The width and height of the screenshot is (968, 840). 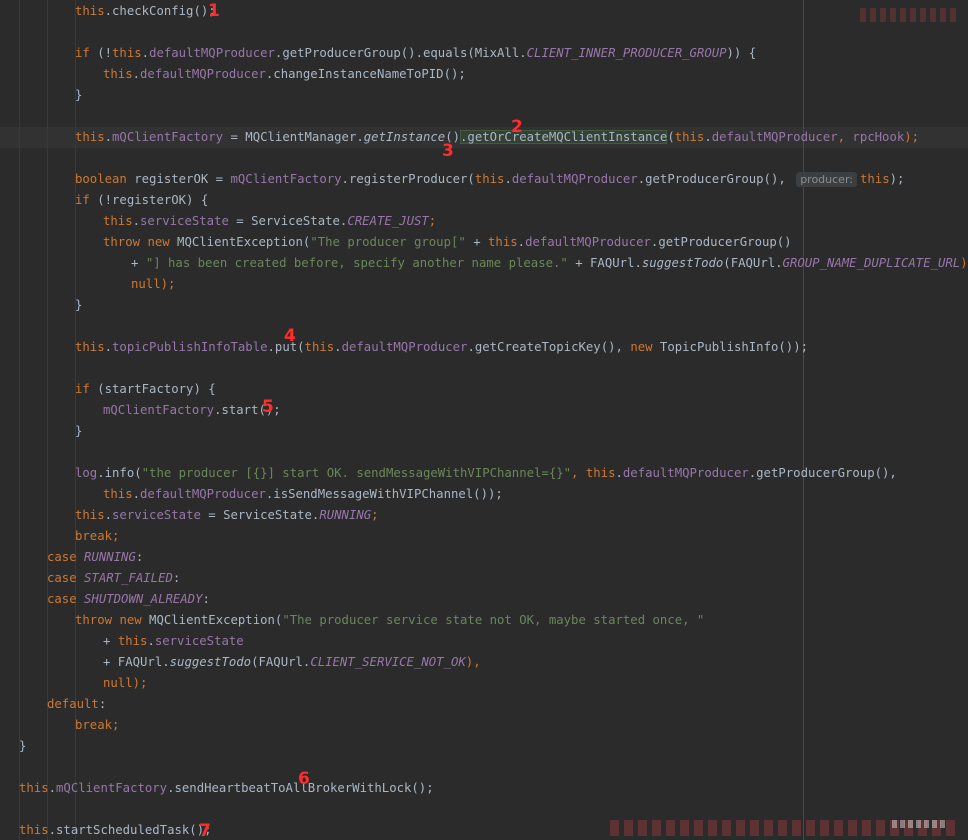 I want to click on code-token: CREATE_JUST, so click(x=388, y=221).